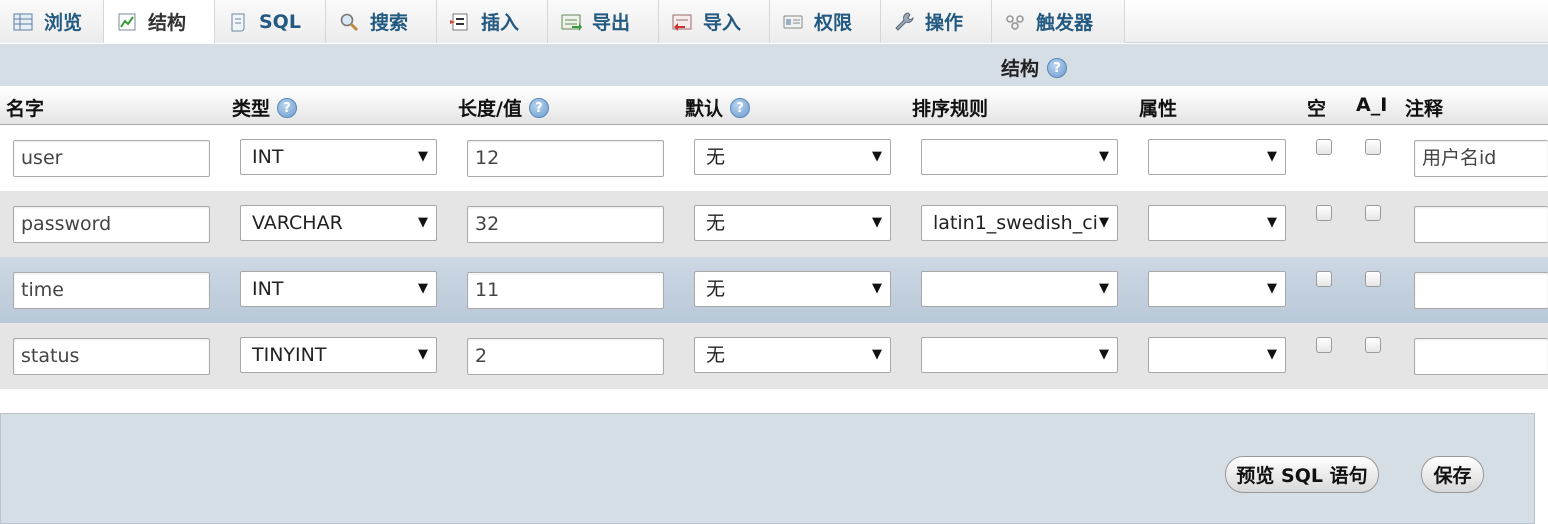 The height and width of the screenshot is (524, 1548). What do you see at coordinates (1065, 23) in the screenshot?
I see `tab-label: 触发器` at bounding box center [1065, 23].